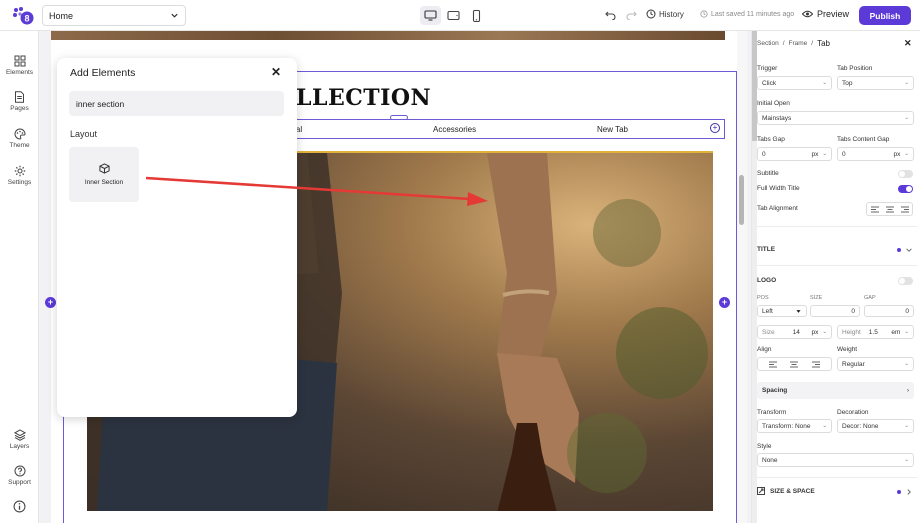 The width and height of the screenshot is (920, 523). What do you see at coordinates (794, 154) in the screenshot?
I see `tabs-gap-input: 0 px ⌄` at bounding box center [794, 154].